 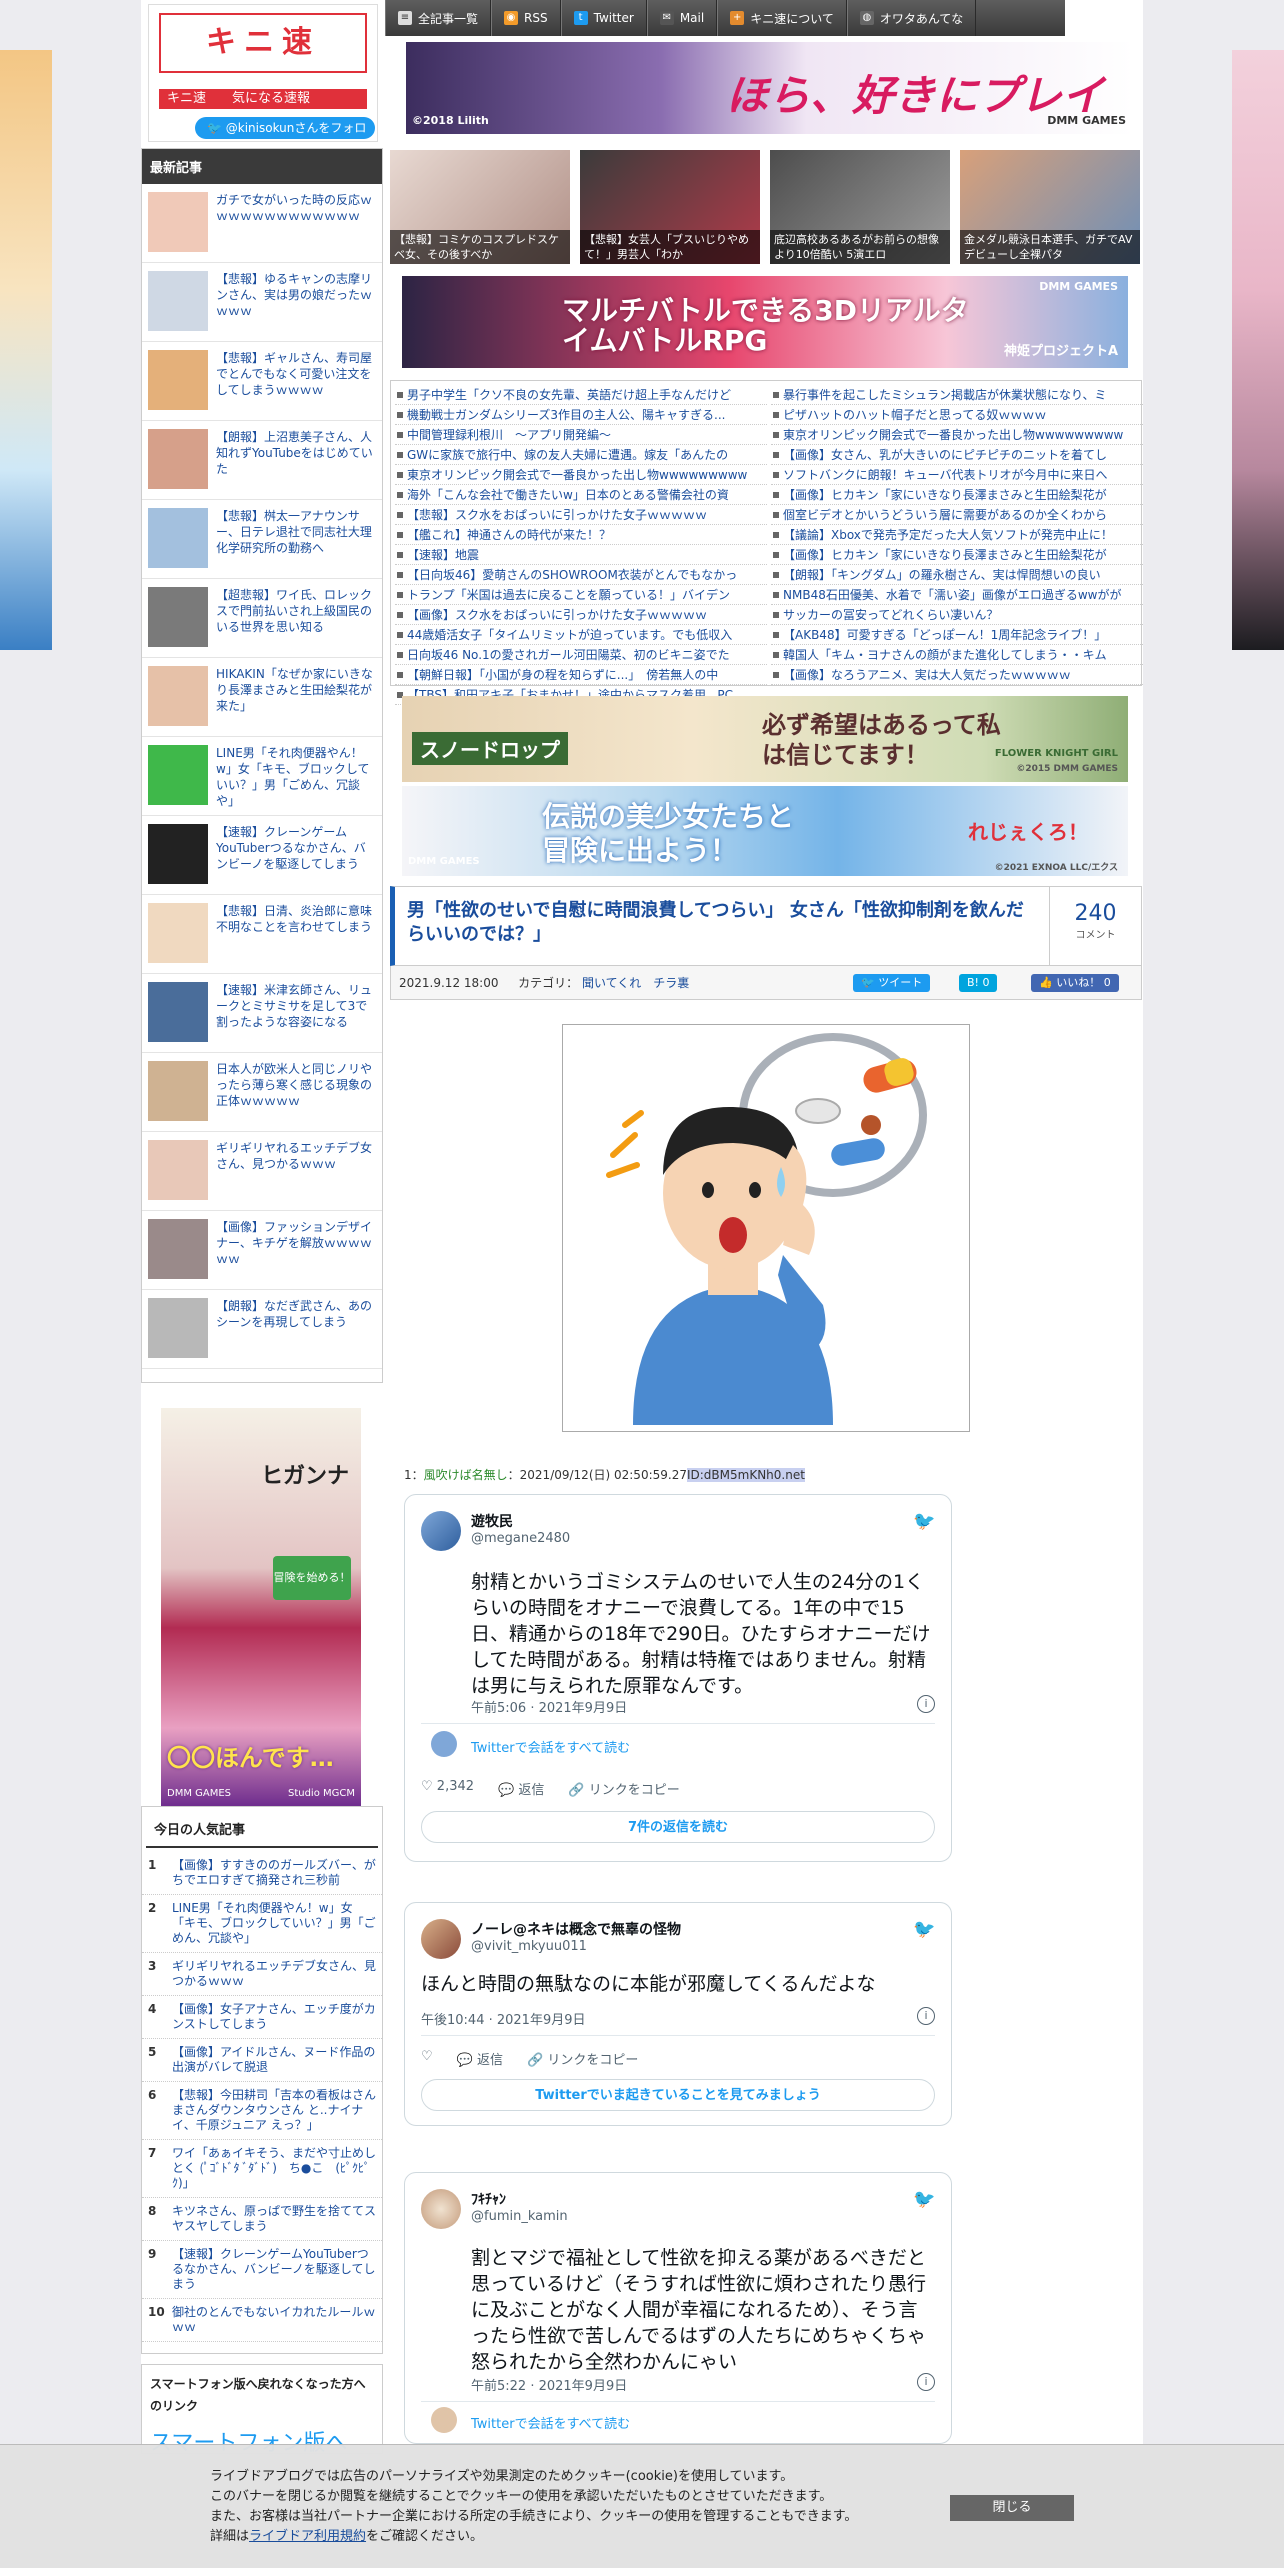 I want to click on right-side-ad, so click(x=1258, y=350).